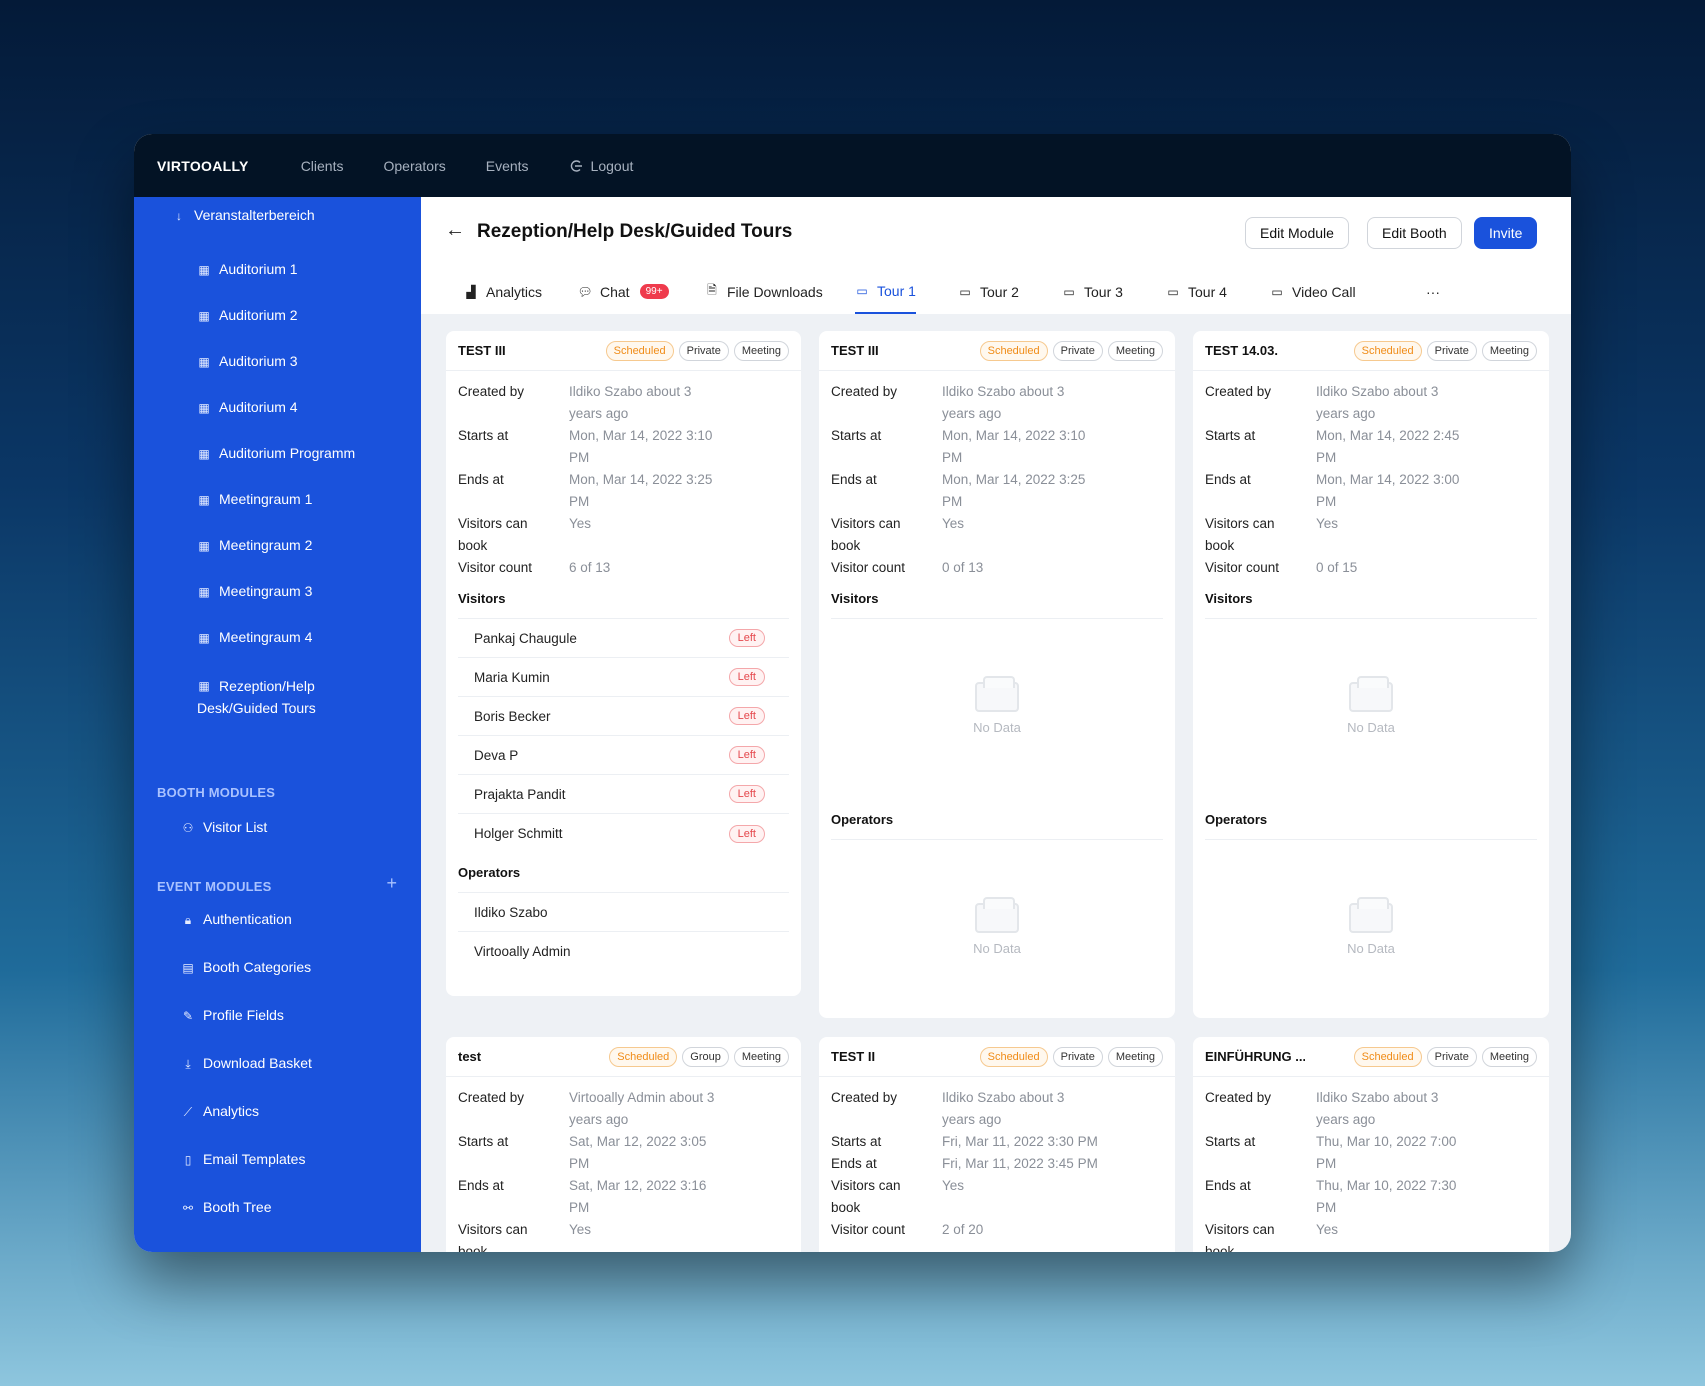  I want to click on brand-logo: VIRTOOALLY, so click(203, 166).